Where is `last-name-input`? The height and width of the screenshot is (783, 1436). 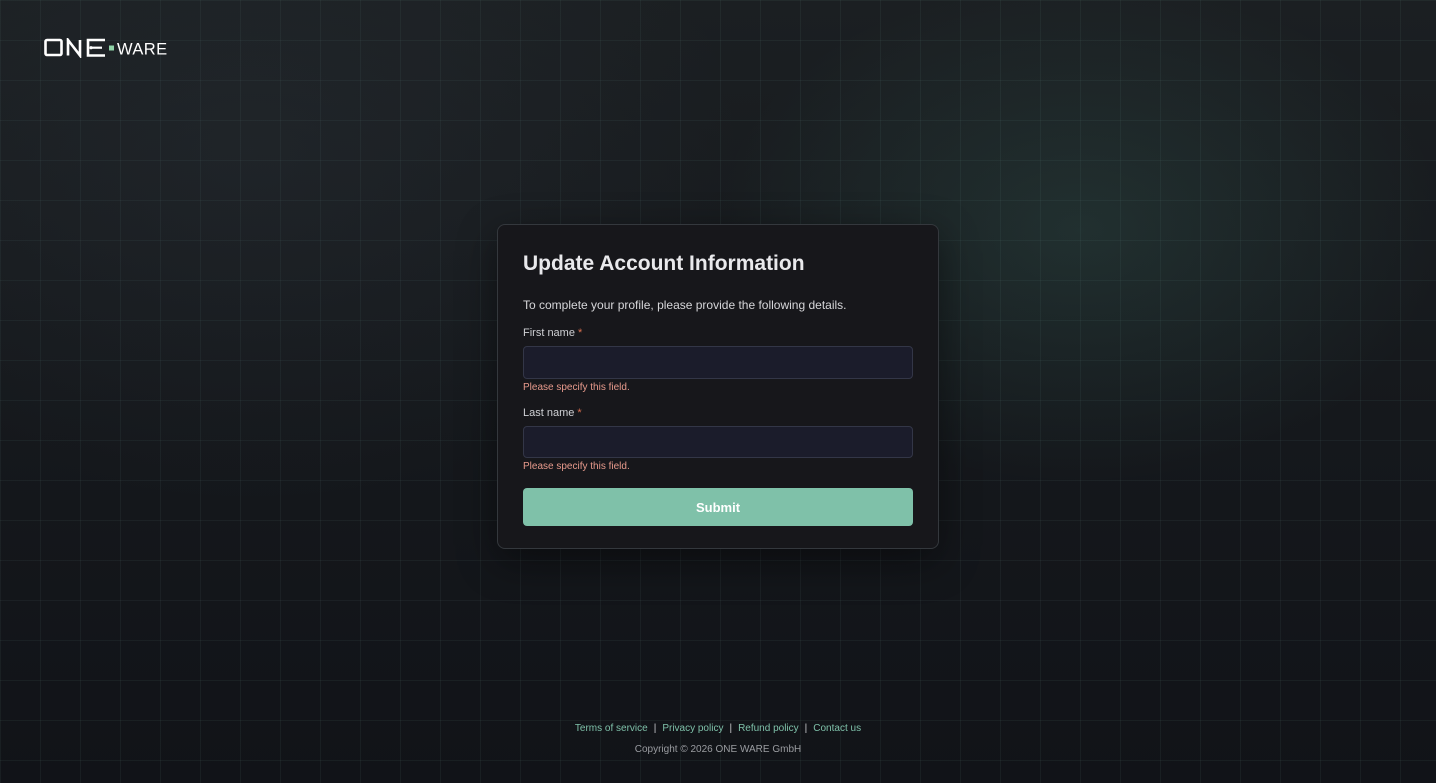 last-name-input is located at coordinates (718, 442).